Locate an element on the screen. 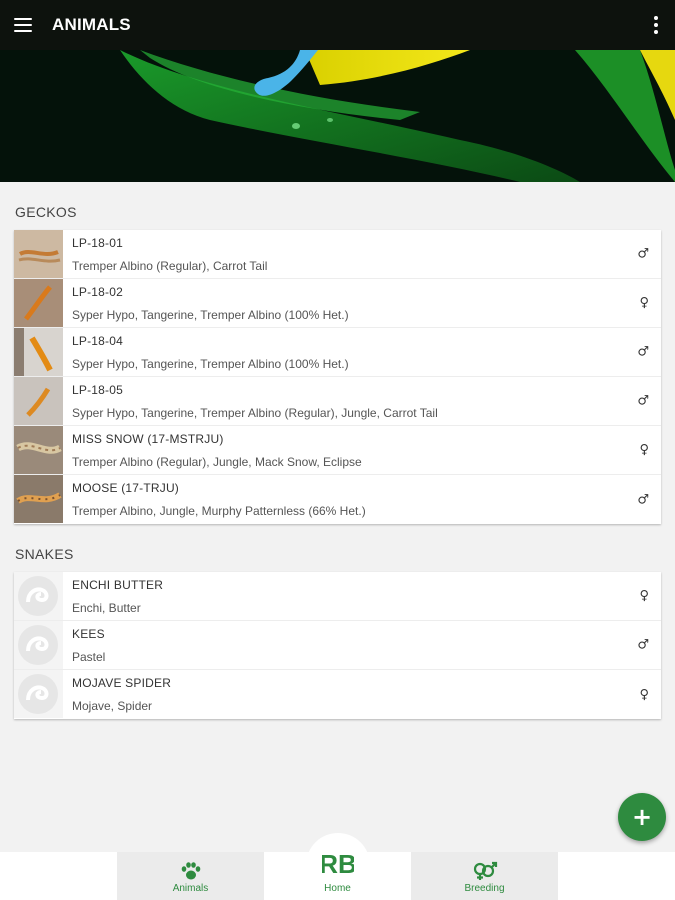 The image size is (675, 900). section-title-snakes: SNAKES is located at coordinates (44, 554).